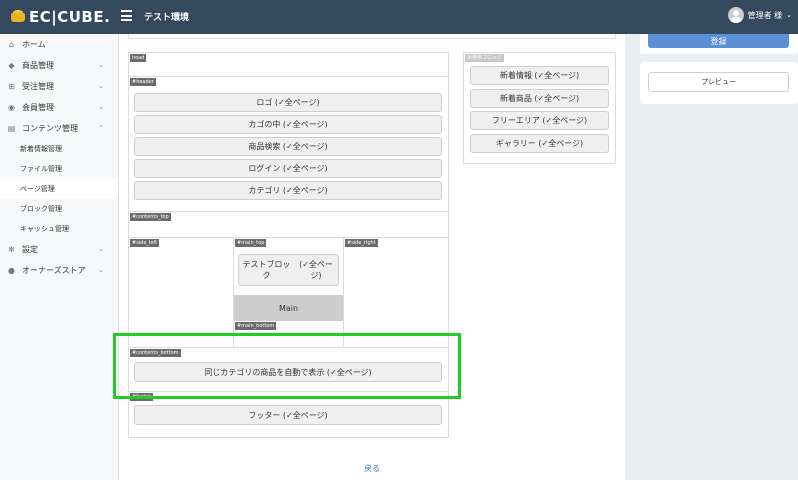 The height and width of the screenshot is (480, 798). What do you see at coordinates (18, 17) in the screenshot?
I see `crown-icon` at bounding box center [18, 17].